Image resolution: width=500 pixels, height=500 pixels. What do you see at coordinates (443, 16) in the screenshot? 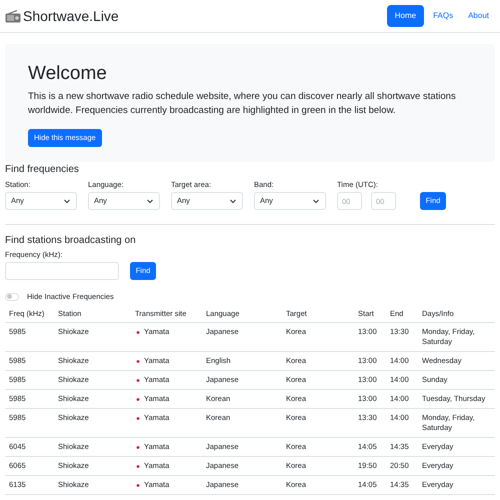
I see `nav-link: FAQs` at bounding box center [443, 16].